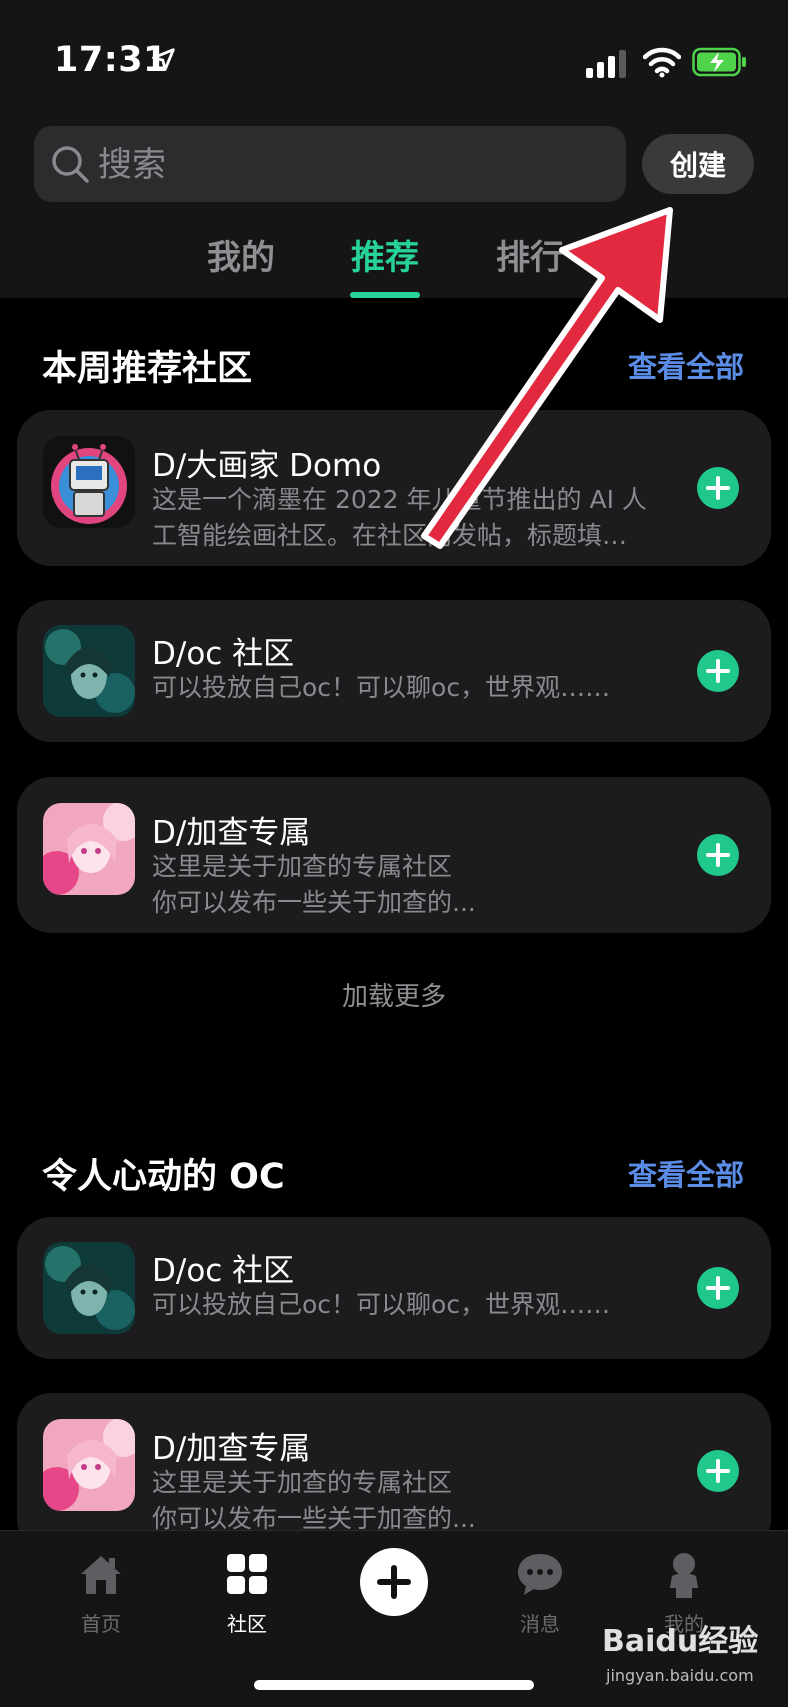 Image resolution: width=788 pixels, height=1707 pixels. Describe the element at coordinates (680, 1675) in the screenshot. I see `watermark-url: jingyan.baidu.com` at that location.